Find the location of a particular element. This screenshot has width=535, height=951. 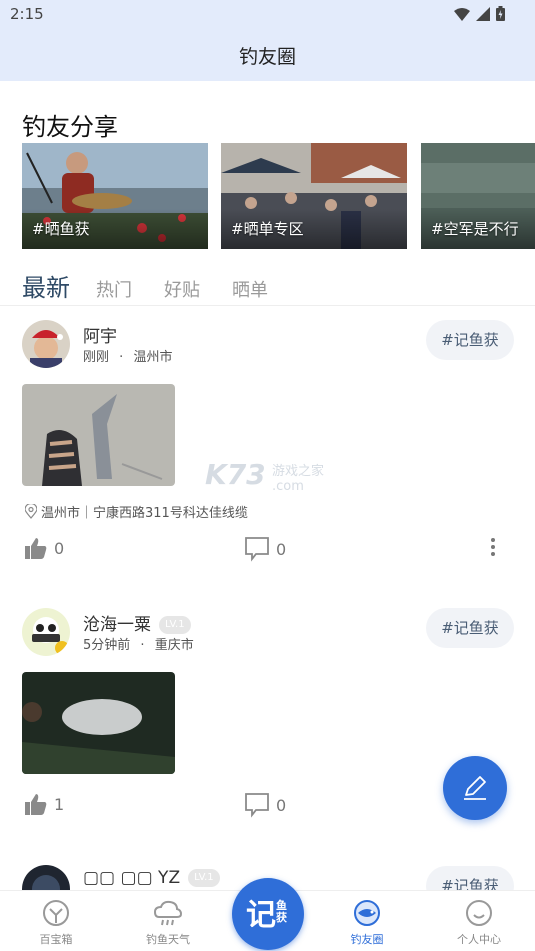

share-card-caption: #空军是不行 is located at coordinates (475, 229).